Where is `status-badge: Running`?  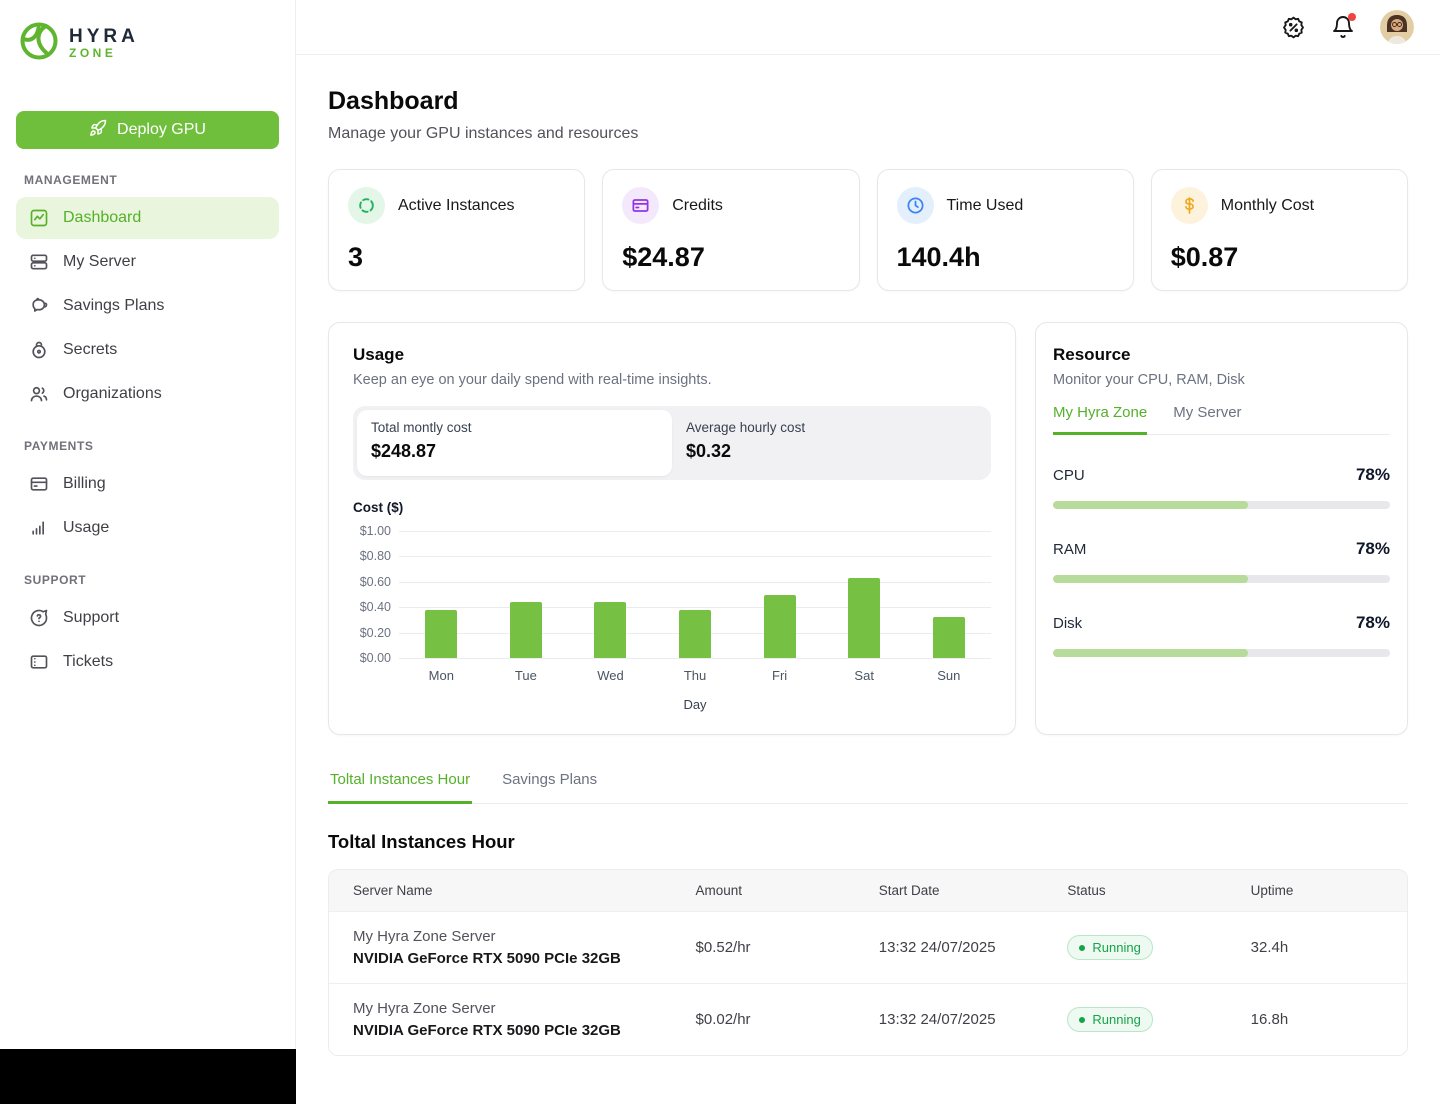 status-badge: Running is located at coordinates (1110, 947).